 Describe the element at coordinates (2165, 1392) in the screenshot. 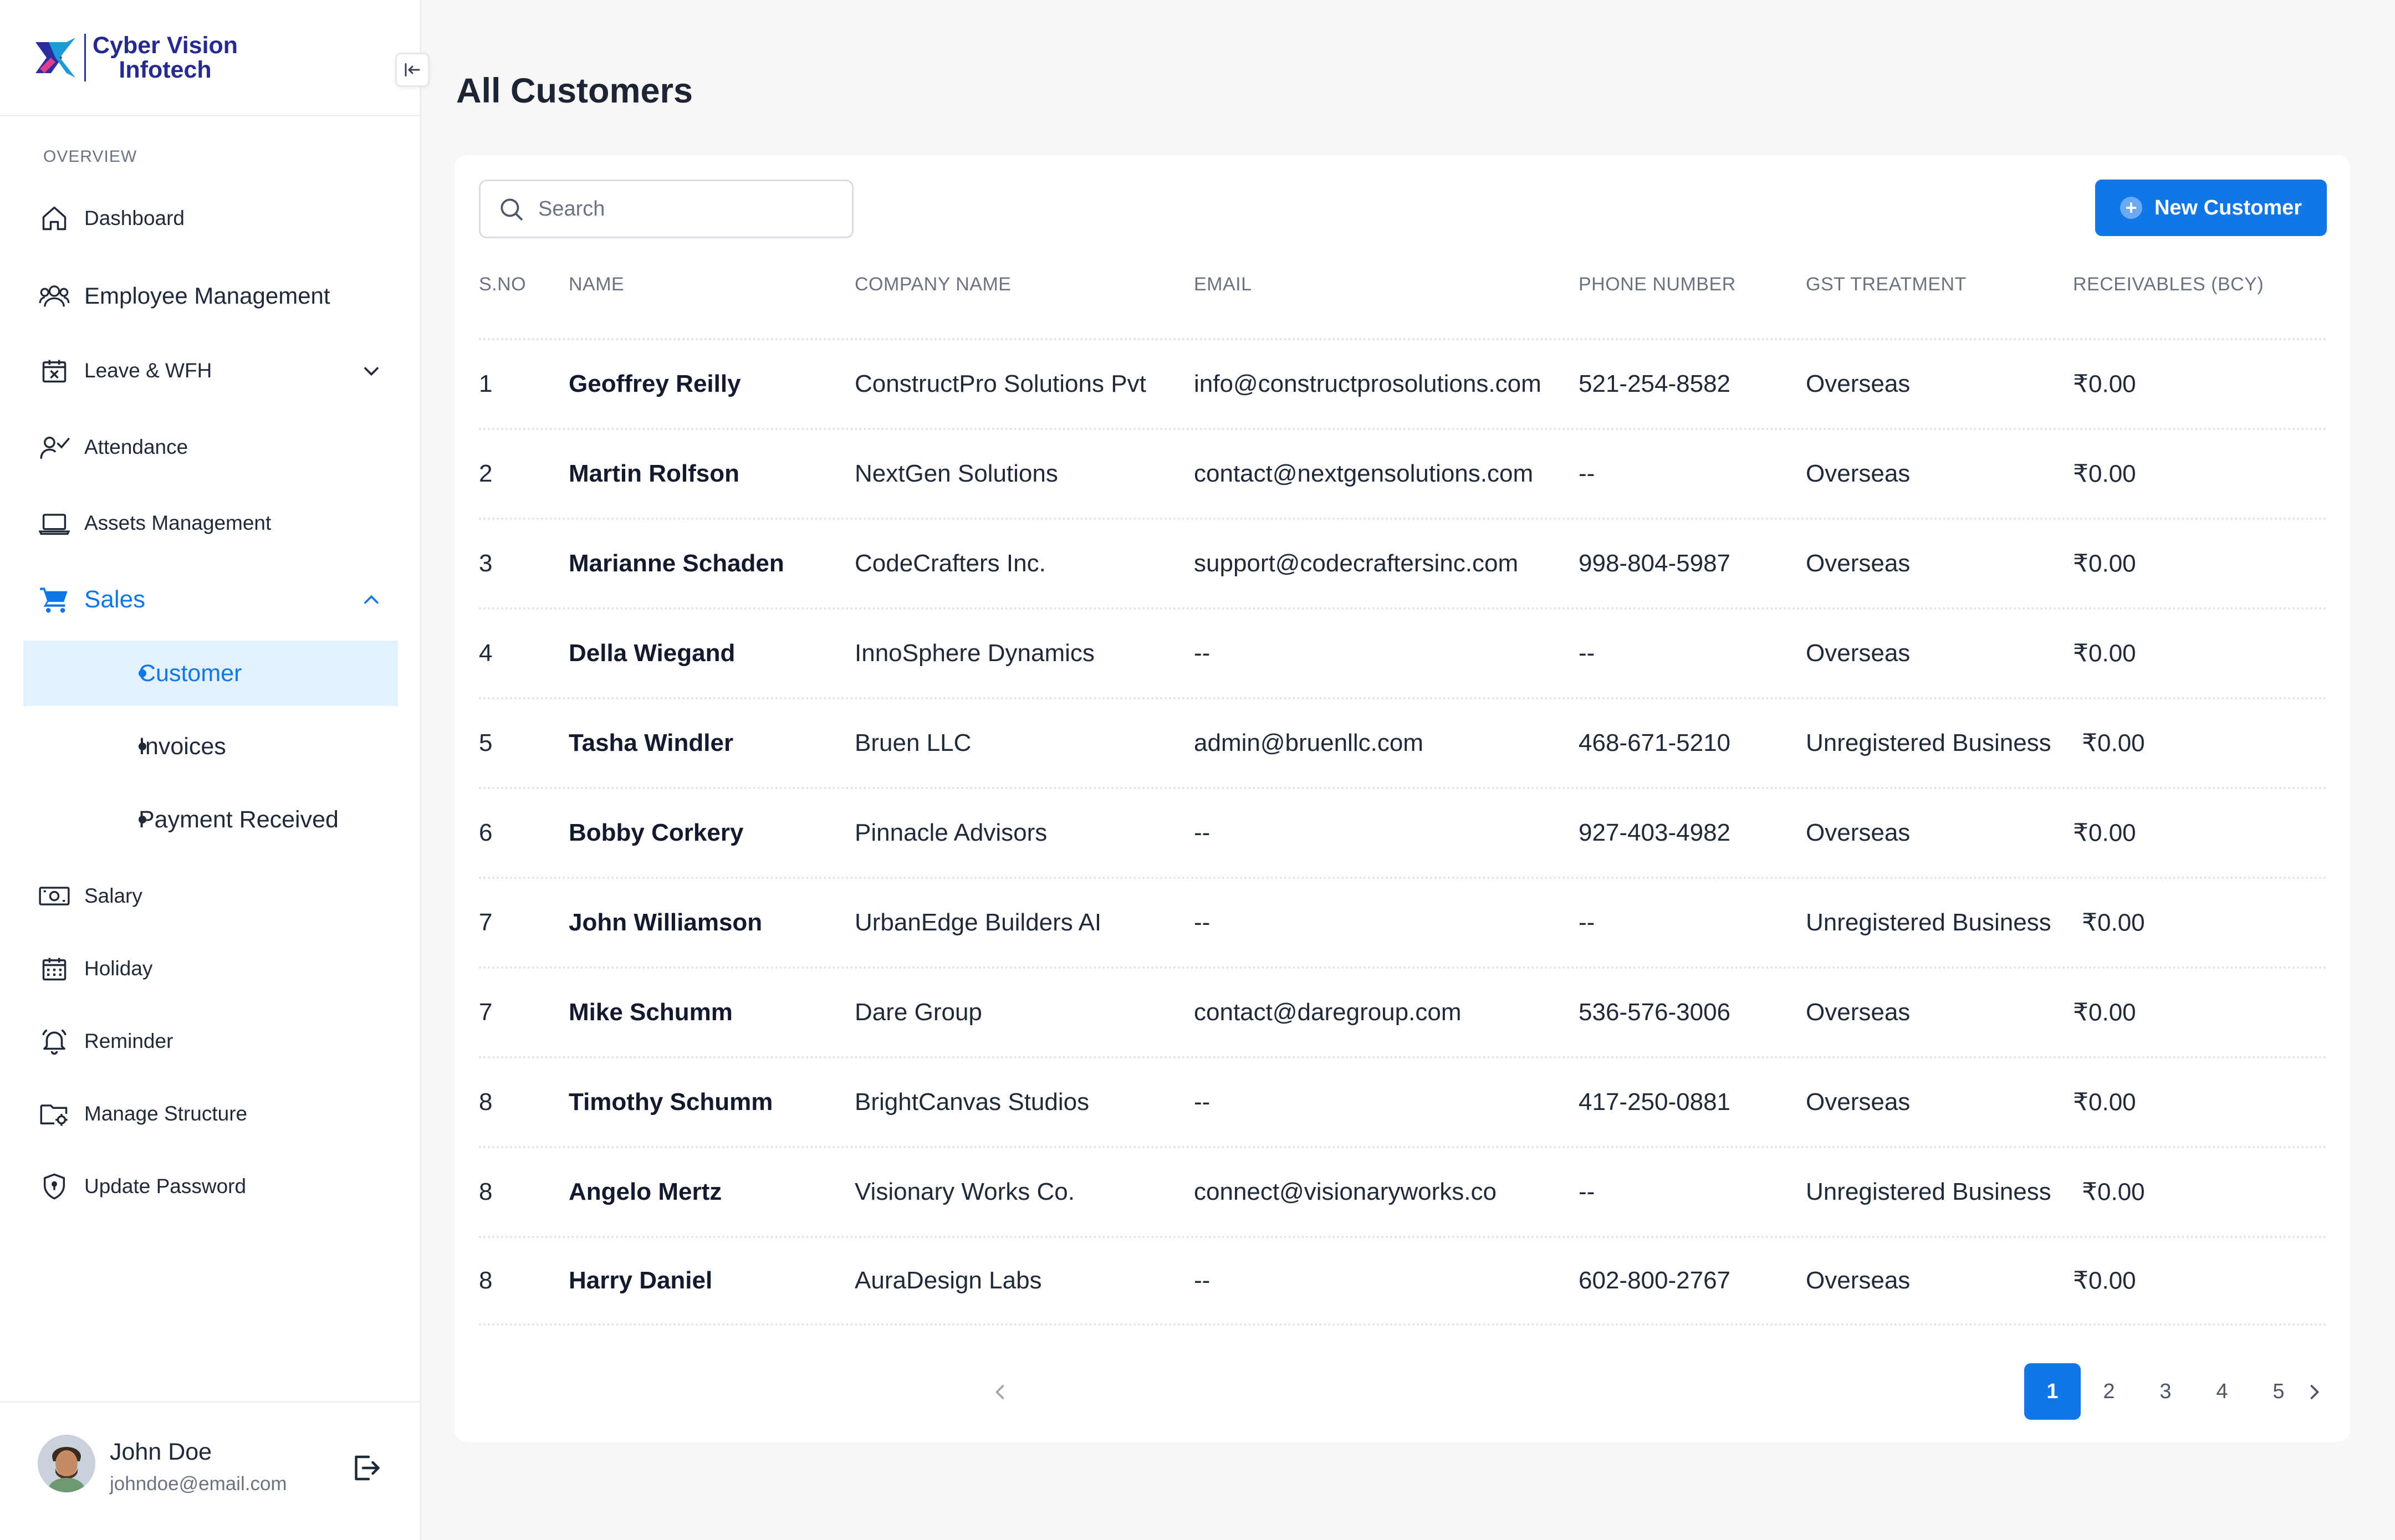

I see `page-3-button: 3` at that location.